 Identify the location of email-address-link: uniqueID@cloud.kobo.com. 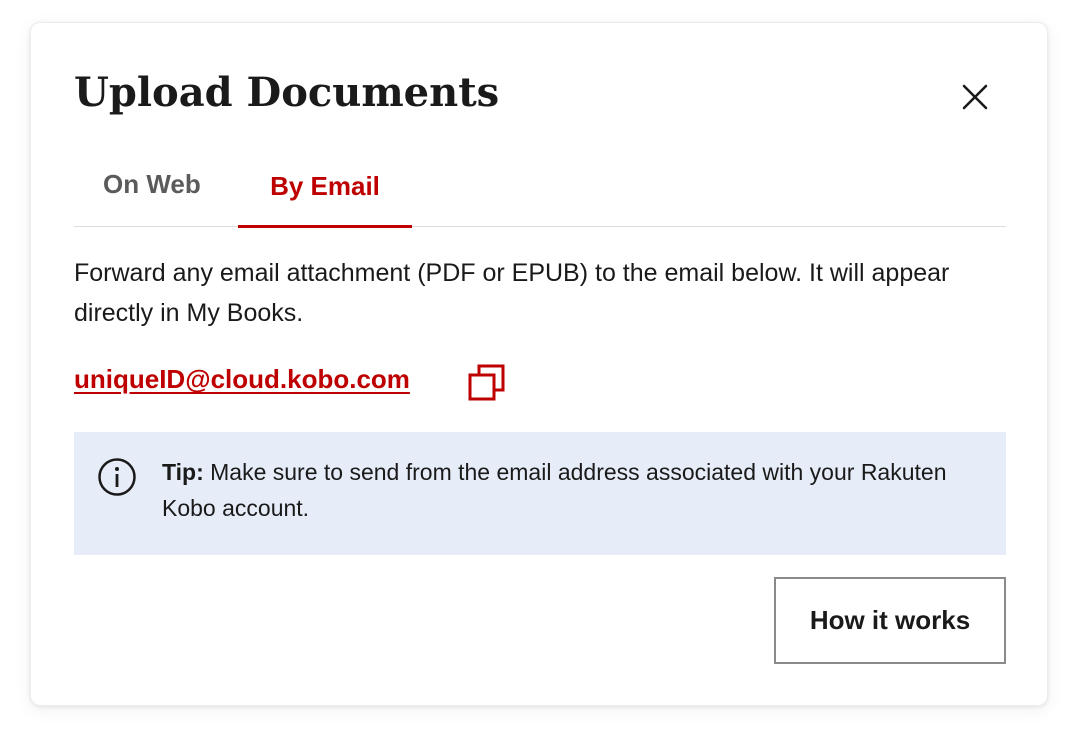
(242, 379).